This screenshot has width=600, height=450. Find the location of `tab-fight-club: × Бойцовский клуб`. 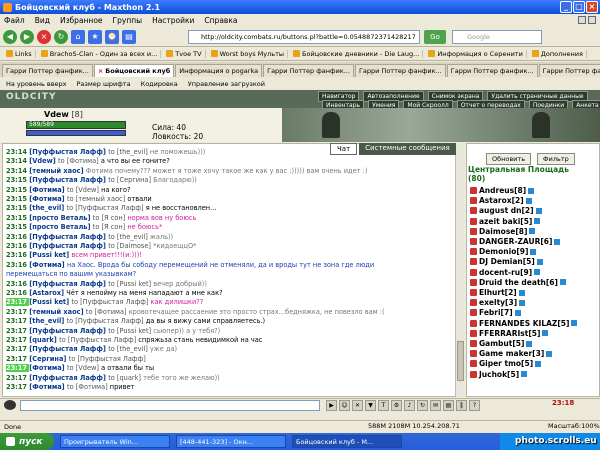

tab-fight-club: × Бойцовский клуб is located at coordinates (134, 70).